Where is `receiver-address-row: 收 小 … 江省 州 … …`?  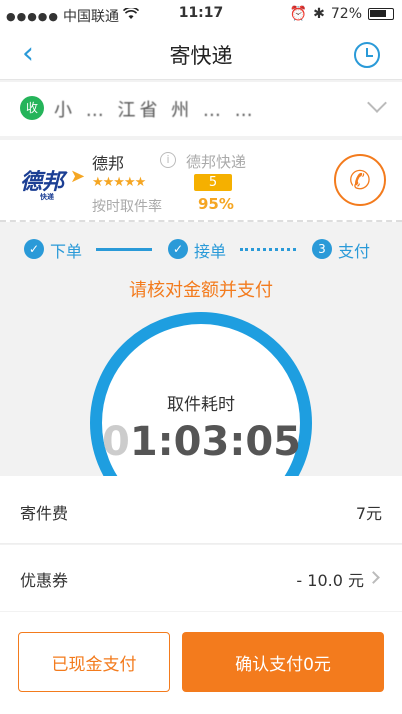
receiver-address-row: 收 小 … 江省 州 … … is located at coordinates (201, 109).